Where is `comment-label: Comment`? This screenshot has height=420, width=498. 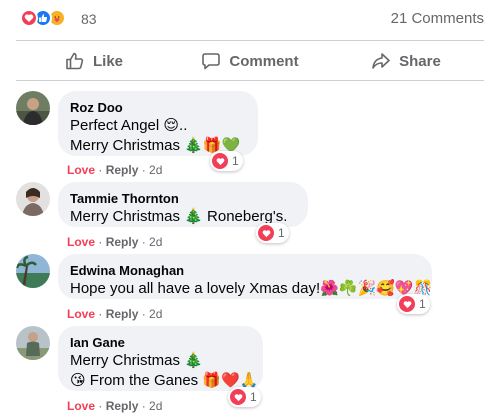 comment-label: Comment is located at coordinates (264, 61).